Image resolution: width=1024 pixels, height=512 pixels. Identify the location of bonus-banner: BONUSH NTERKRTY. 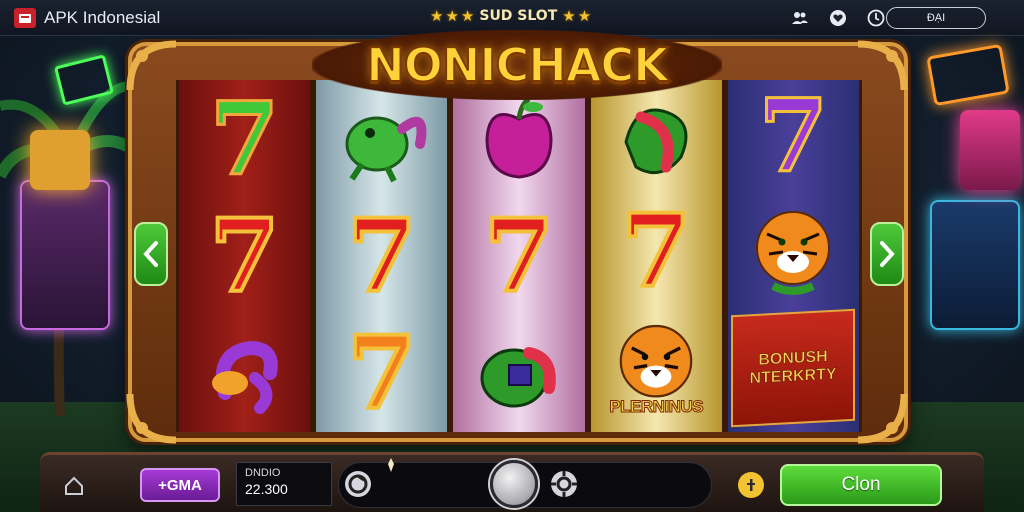
(793, 368).